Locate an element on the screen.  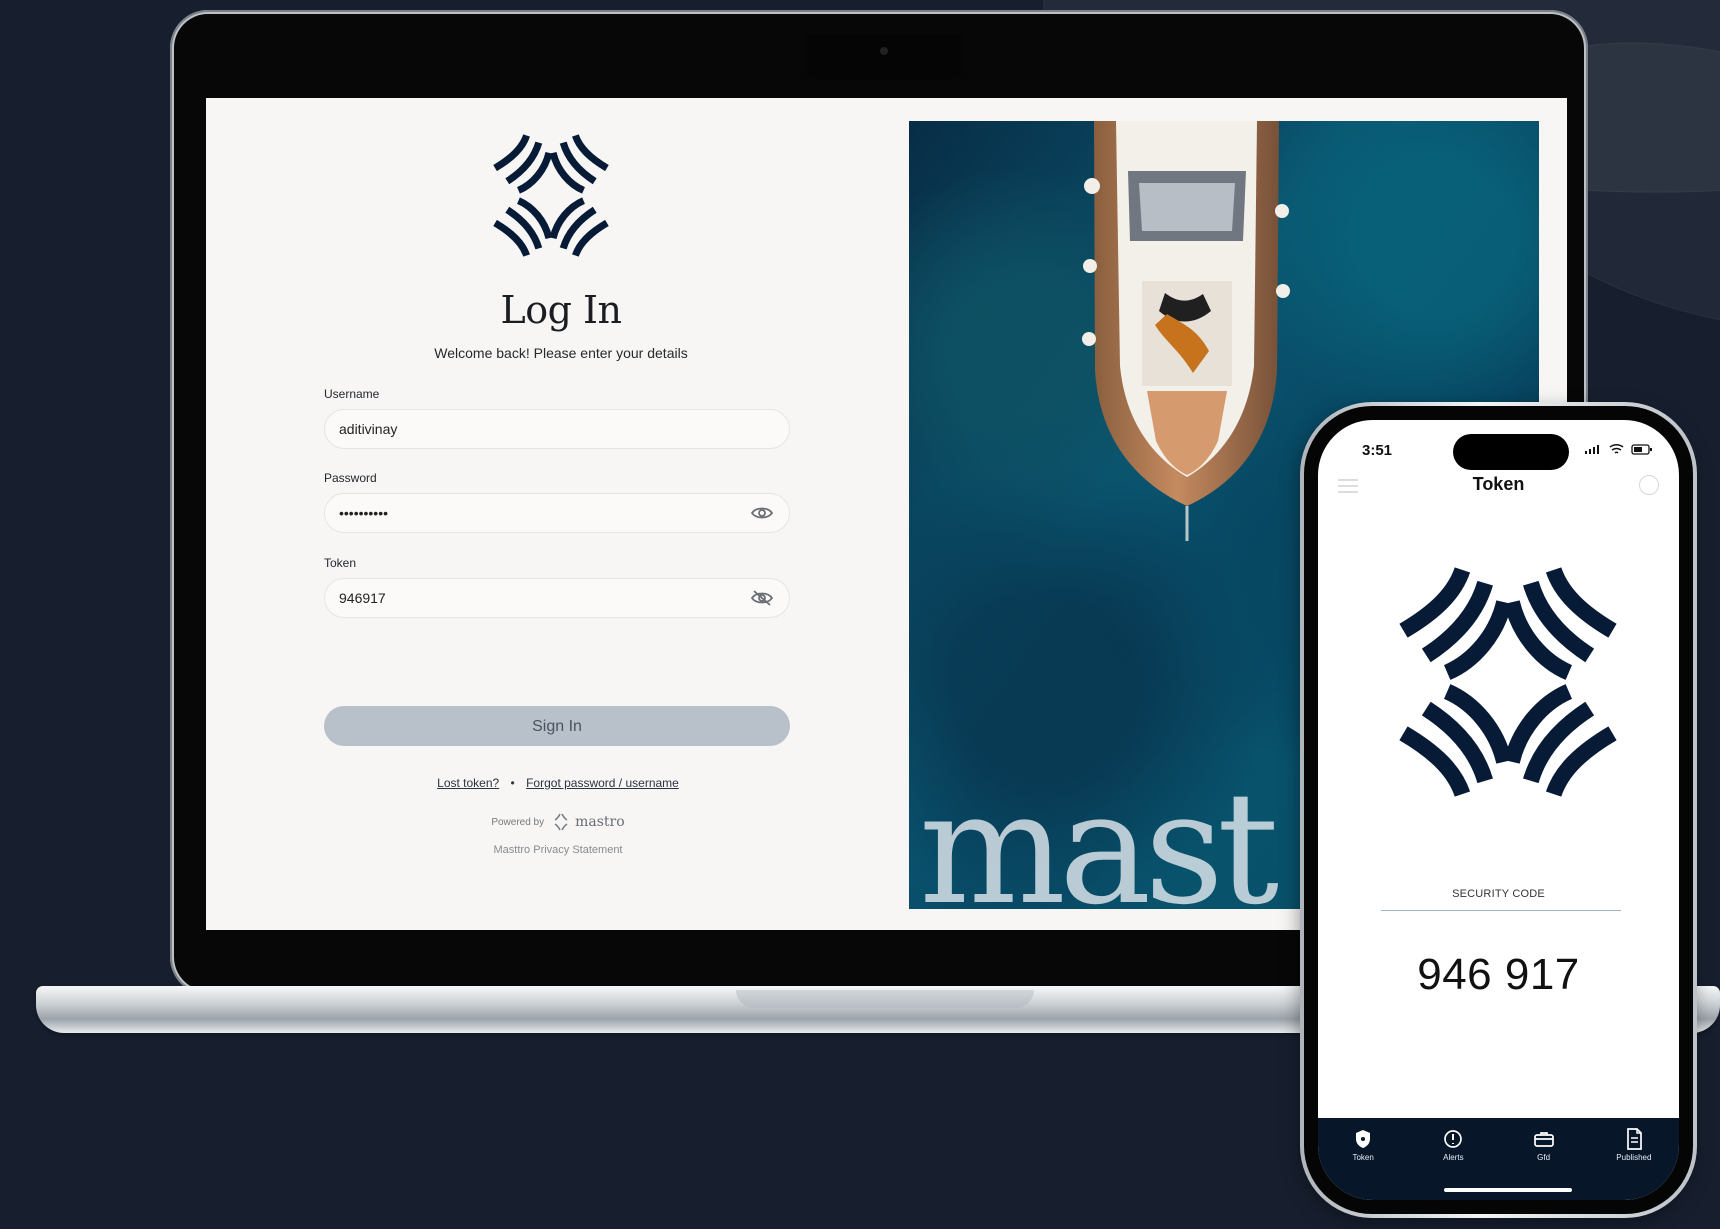
username-value: aditivinay is located at coordinates (368, 429).